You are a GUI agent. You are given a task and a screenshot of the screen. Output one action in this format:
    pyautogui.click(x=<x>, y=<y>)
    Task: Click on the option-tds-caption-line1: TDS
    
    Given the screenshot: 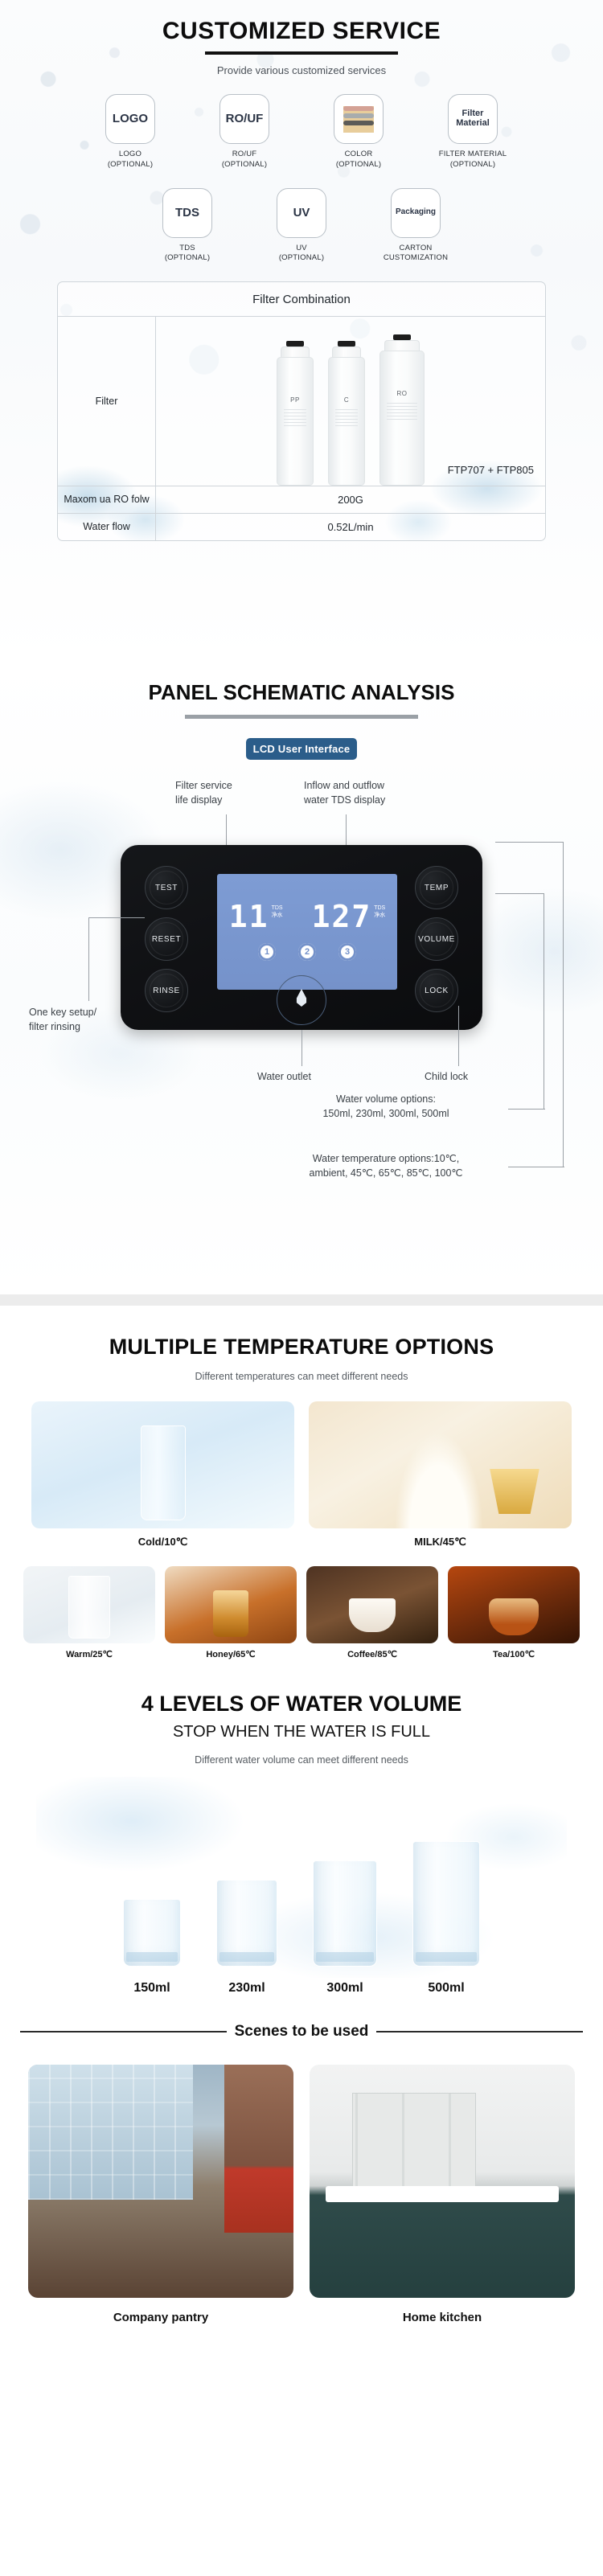 What is the action you would take?
    pyautogui.click(x=187, y=247)
    